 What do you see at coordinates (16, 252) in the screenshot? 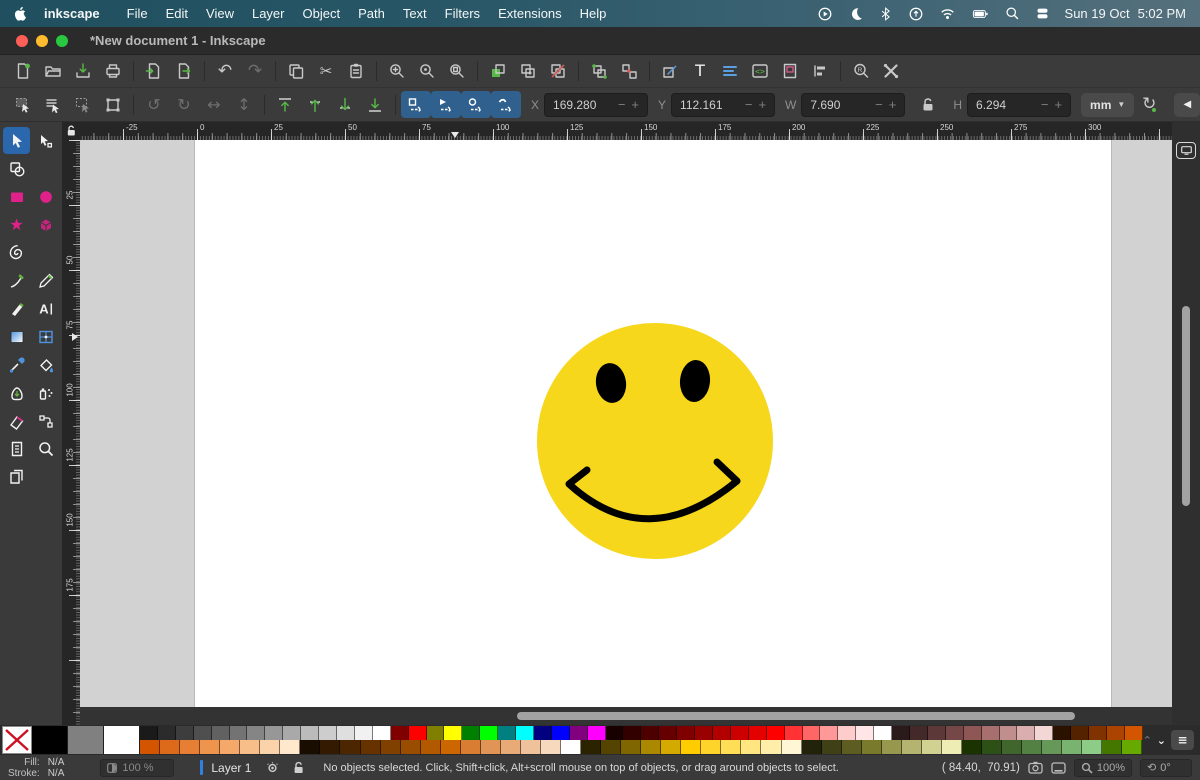
I see `spiral-tool` at bounding box center [16, 252].